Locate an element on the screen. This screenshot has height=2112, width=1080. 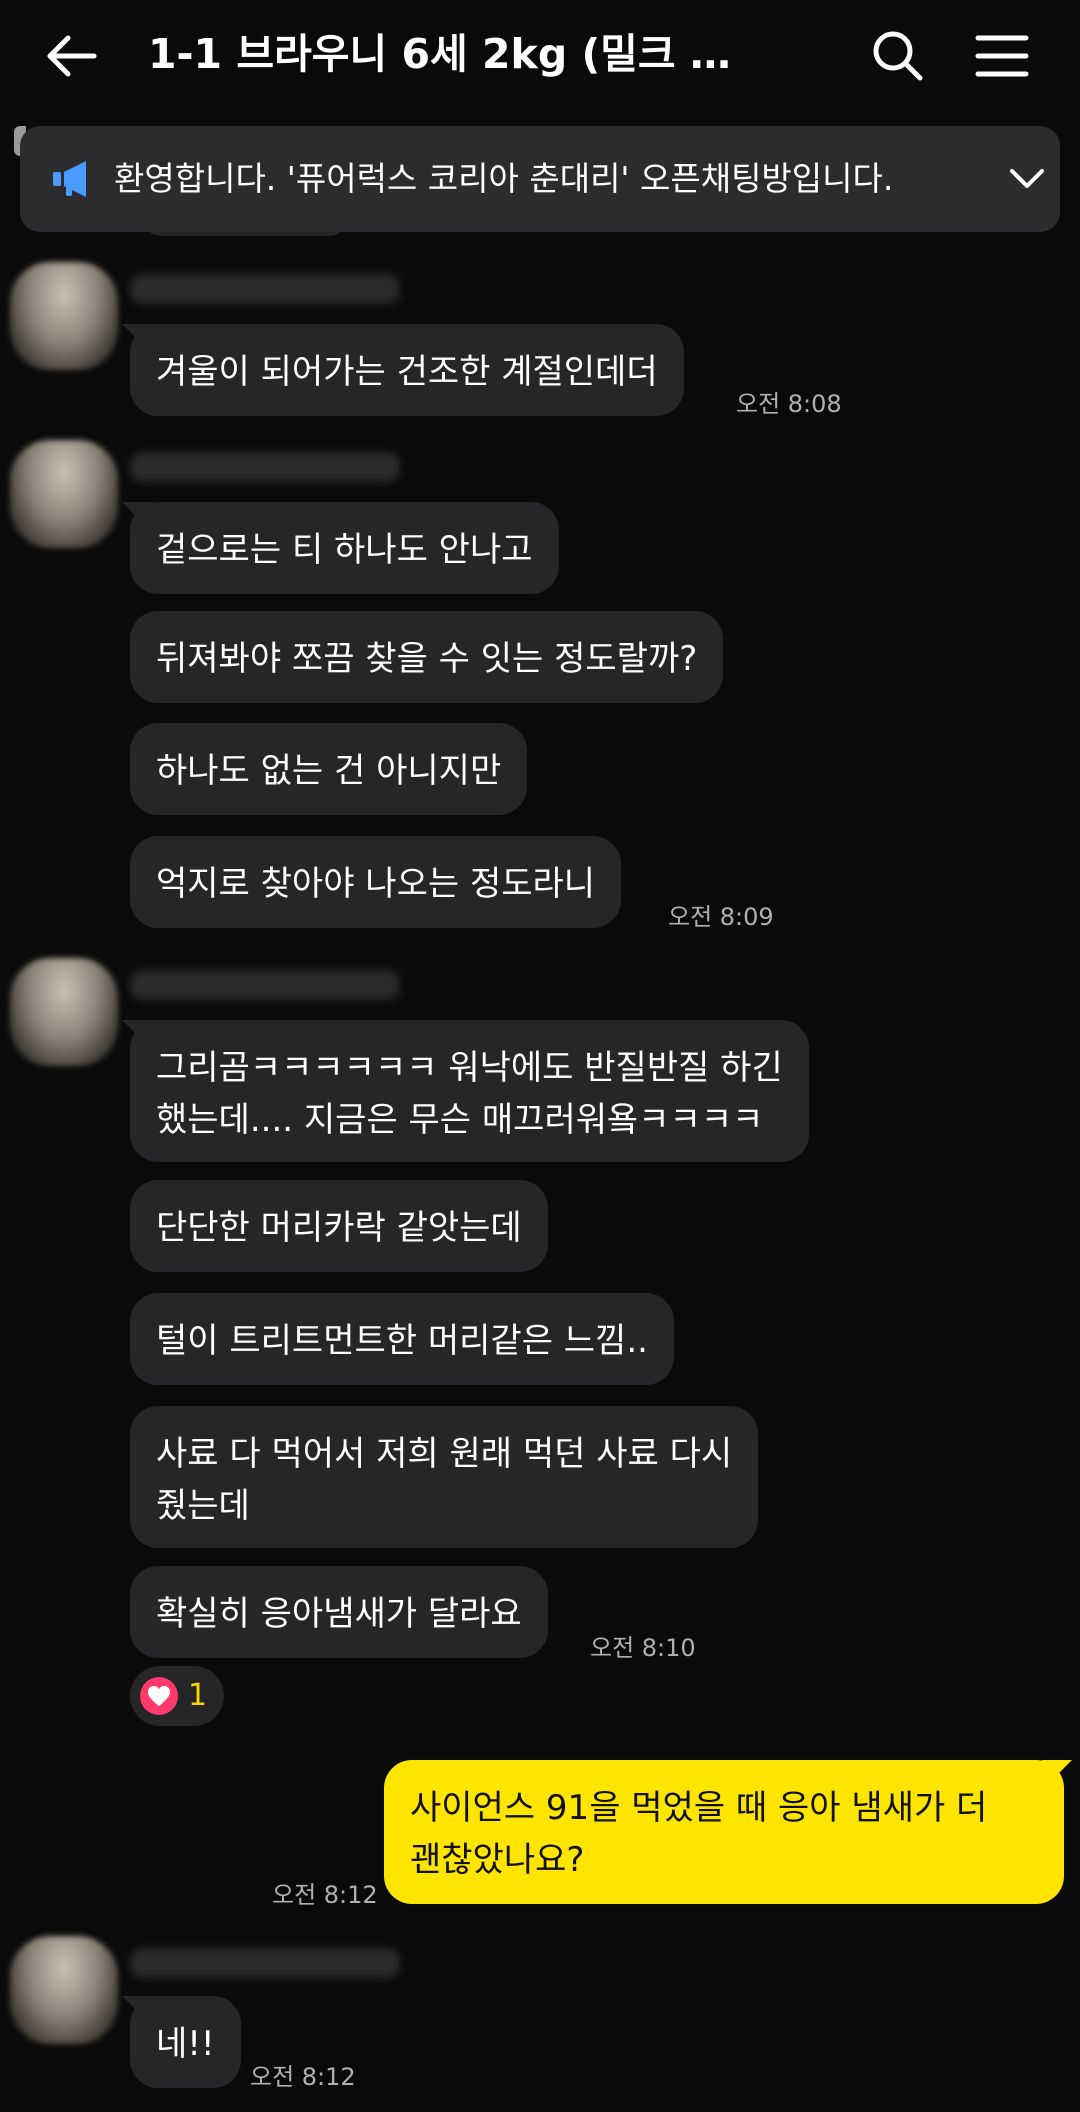
message-time: 오전 8:10 is located at coordinates (643, 1648).